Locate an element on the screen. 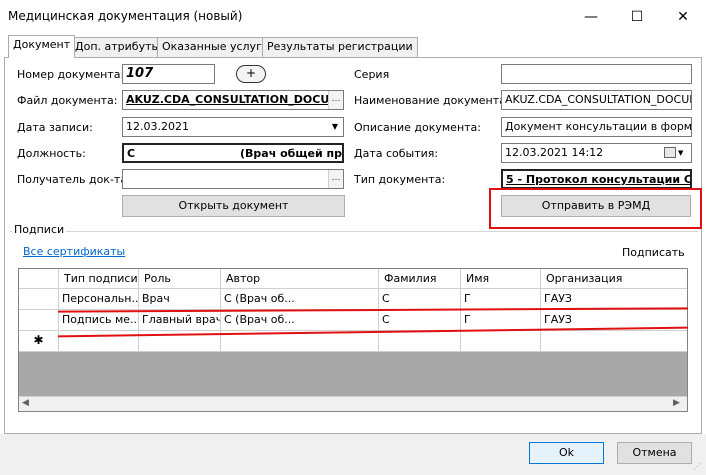 This screenshot has width=706, height=475. column-header: Тип подписи is located at coordinates (99, 279).